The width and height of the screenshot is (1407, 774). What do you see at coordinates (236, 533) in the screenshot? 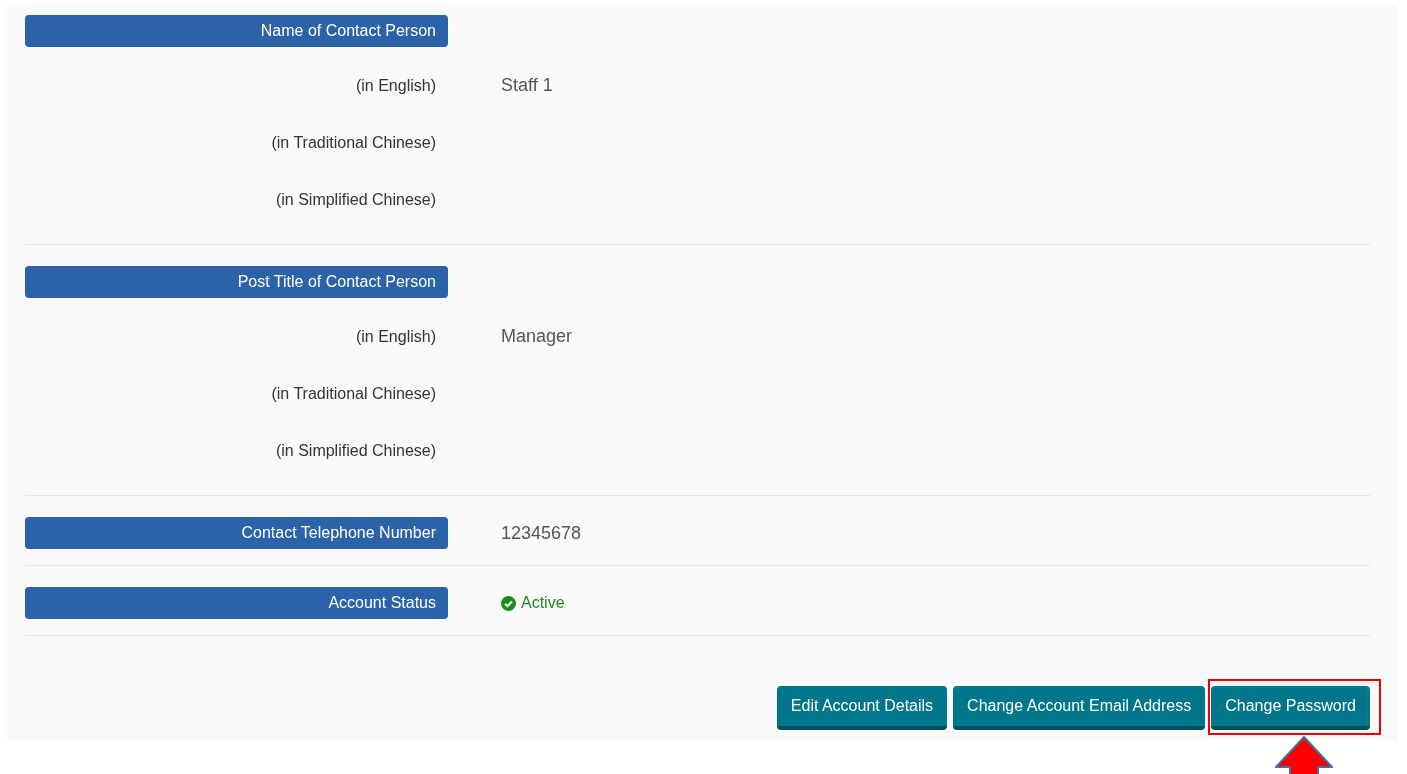
I see `field-label: Contact Telephone Number` at bounding box center [236, 533].